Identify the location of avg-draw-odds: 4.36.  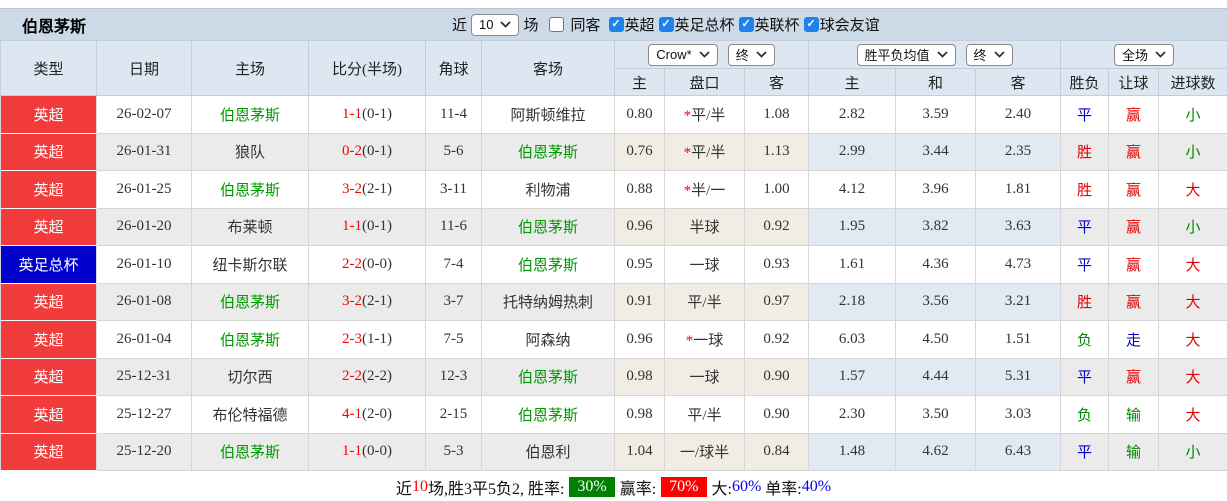
(936, 264).